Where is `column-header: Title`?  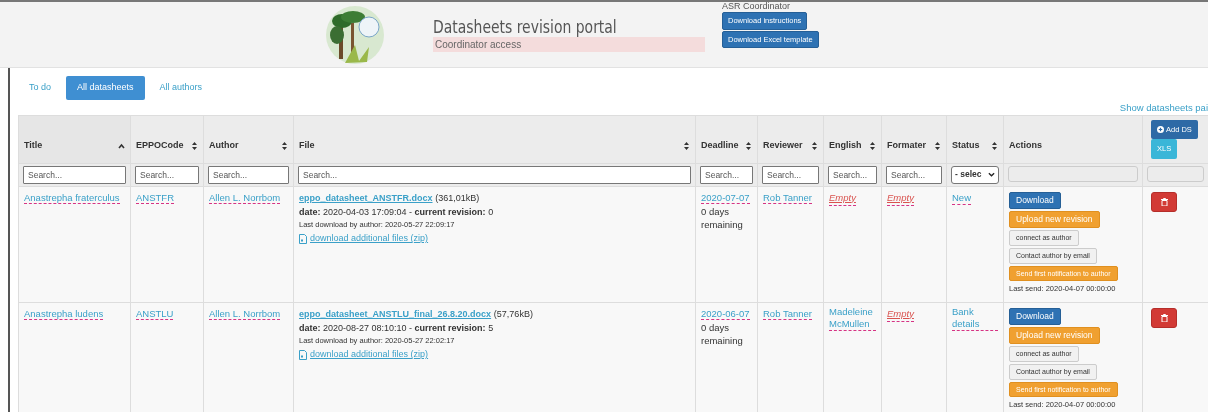
column-header: Title is located at coordinates (33, 145).